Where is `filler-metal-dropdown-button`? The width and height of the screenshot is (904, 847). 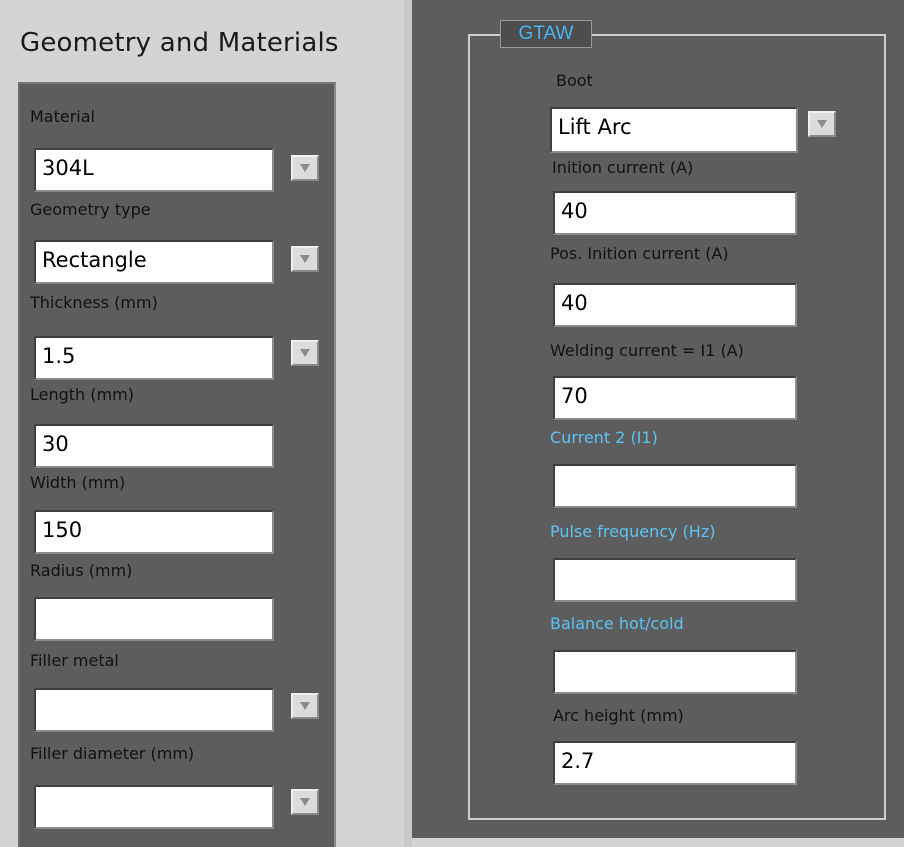
filler-metal-dropdown-button is located at coordinates (305, 706).